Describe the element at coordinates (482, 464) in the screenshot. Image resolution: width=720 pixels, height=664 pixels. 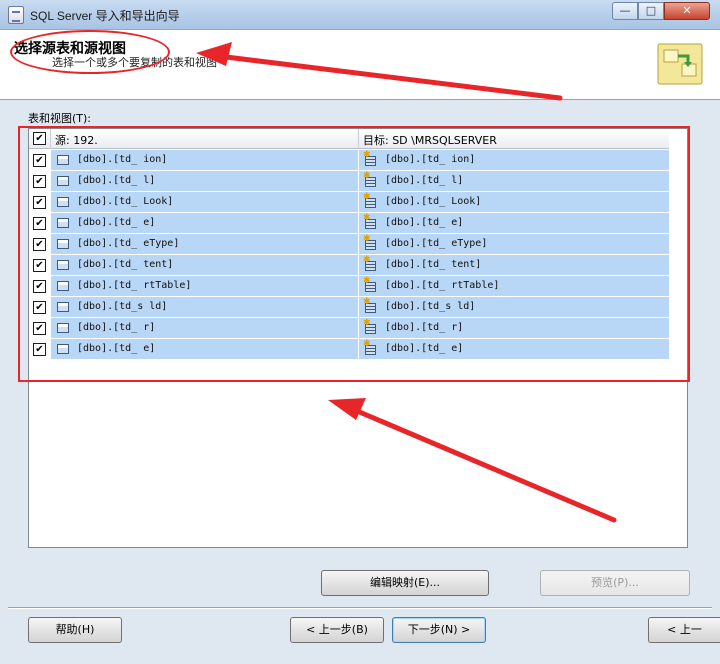
I see `annotation-arrow-bottom` at that location.